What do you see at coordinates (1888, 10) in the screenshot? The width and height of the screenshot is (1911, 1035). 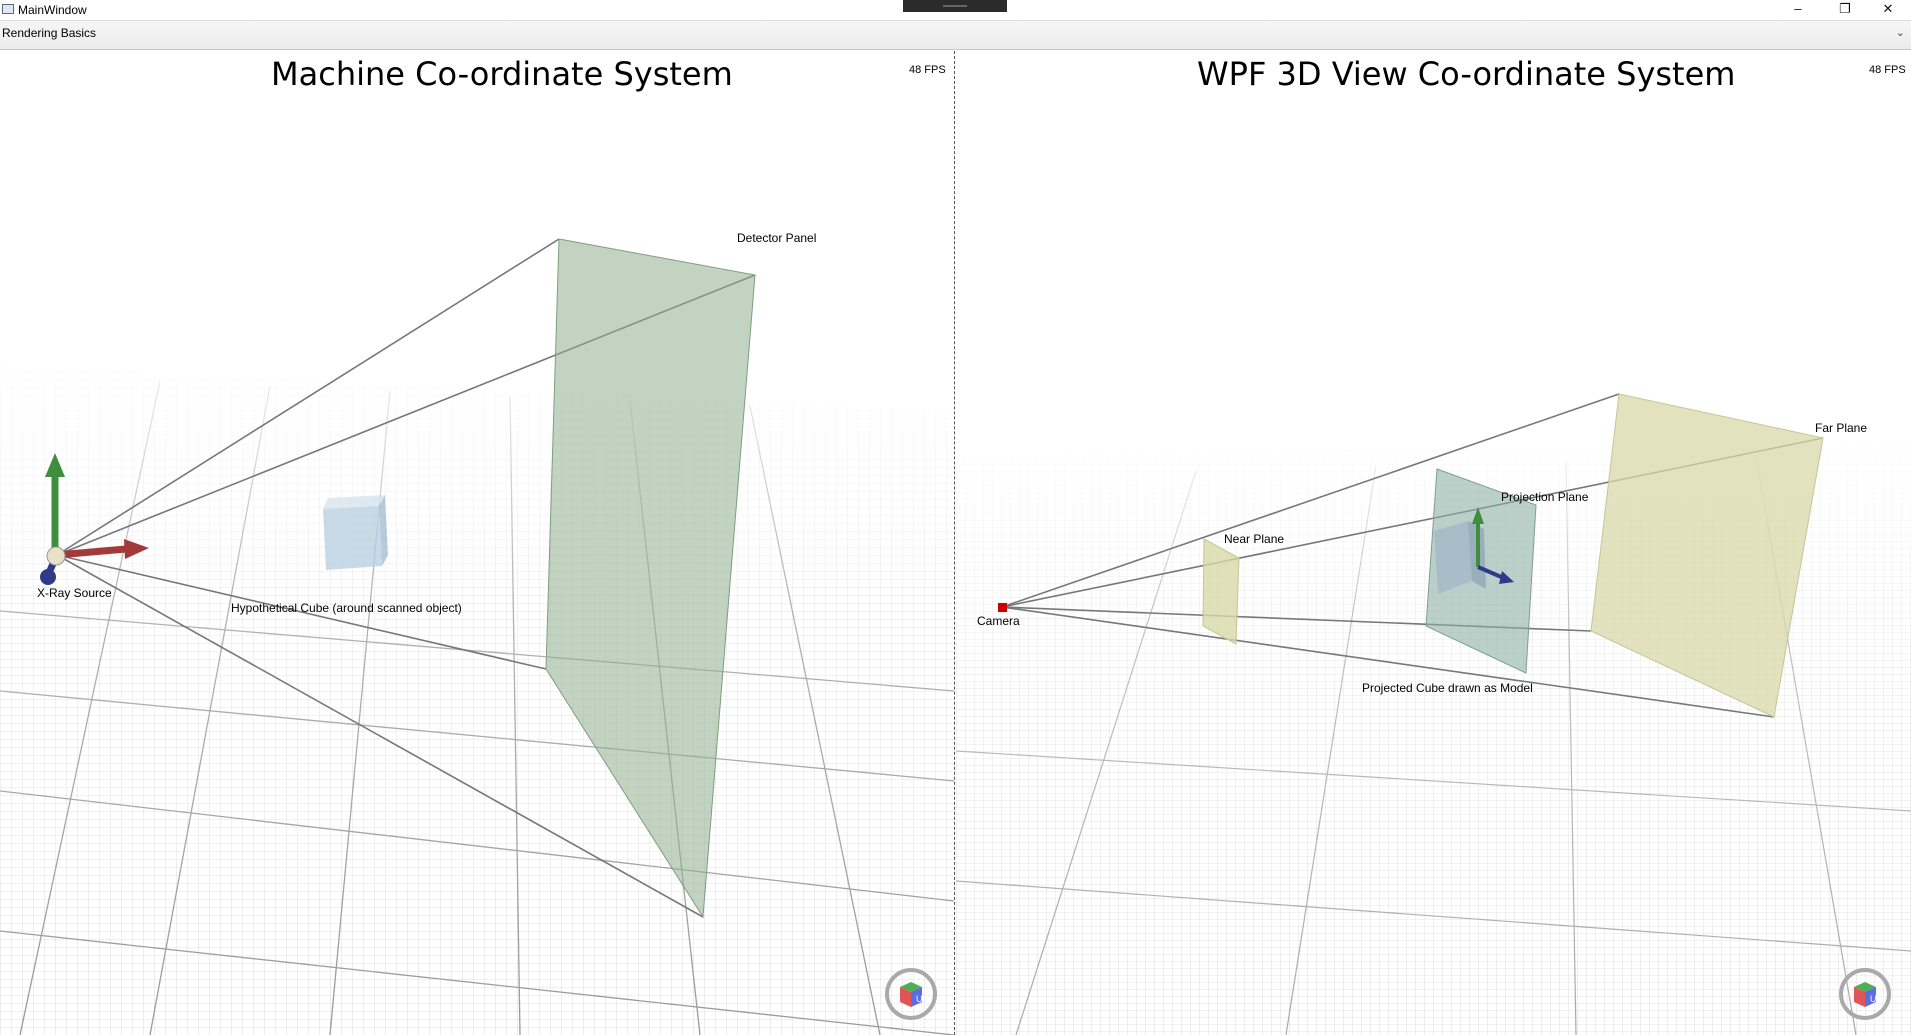 I see `close-button: ✕` at bounding box center [1888, 10].